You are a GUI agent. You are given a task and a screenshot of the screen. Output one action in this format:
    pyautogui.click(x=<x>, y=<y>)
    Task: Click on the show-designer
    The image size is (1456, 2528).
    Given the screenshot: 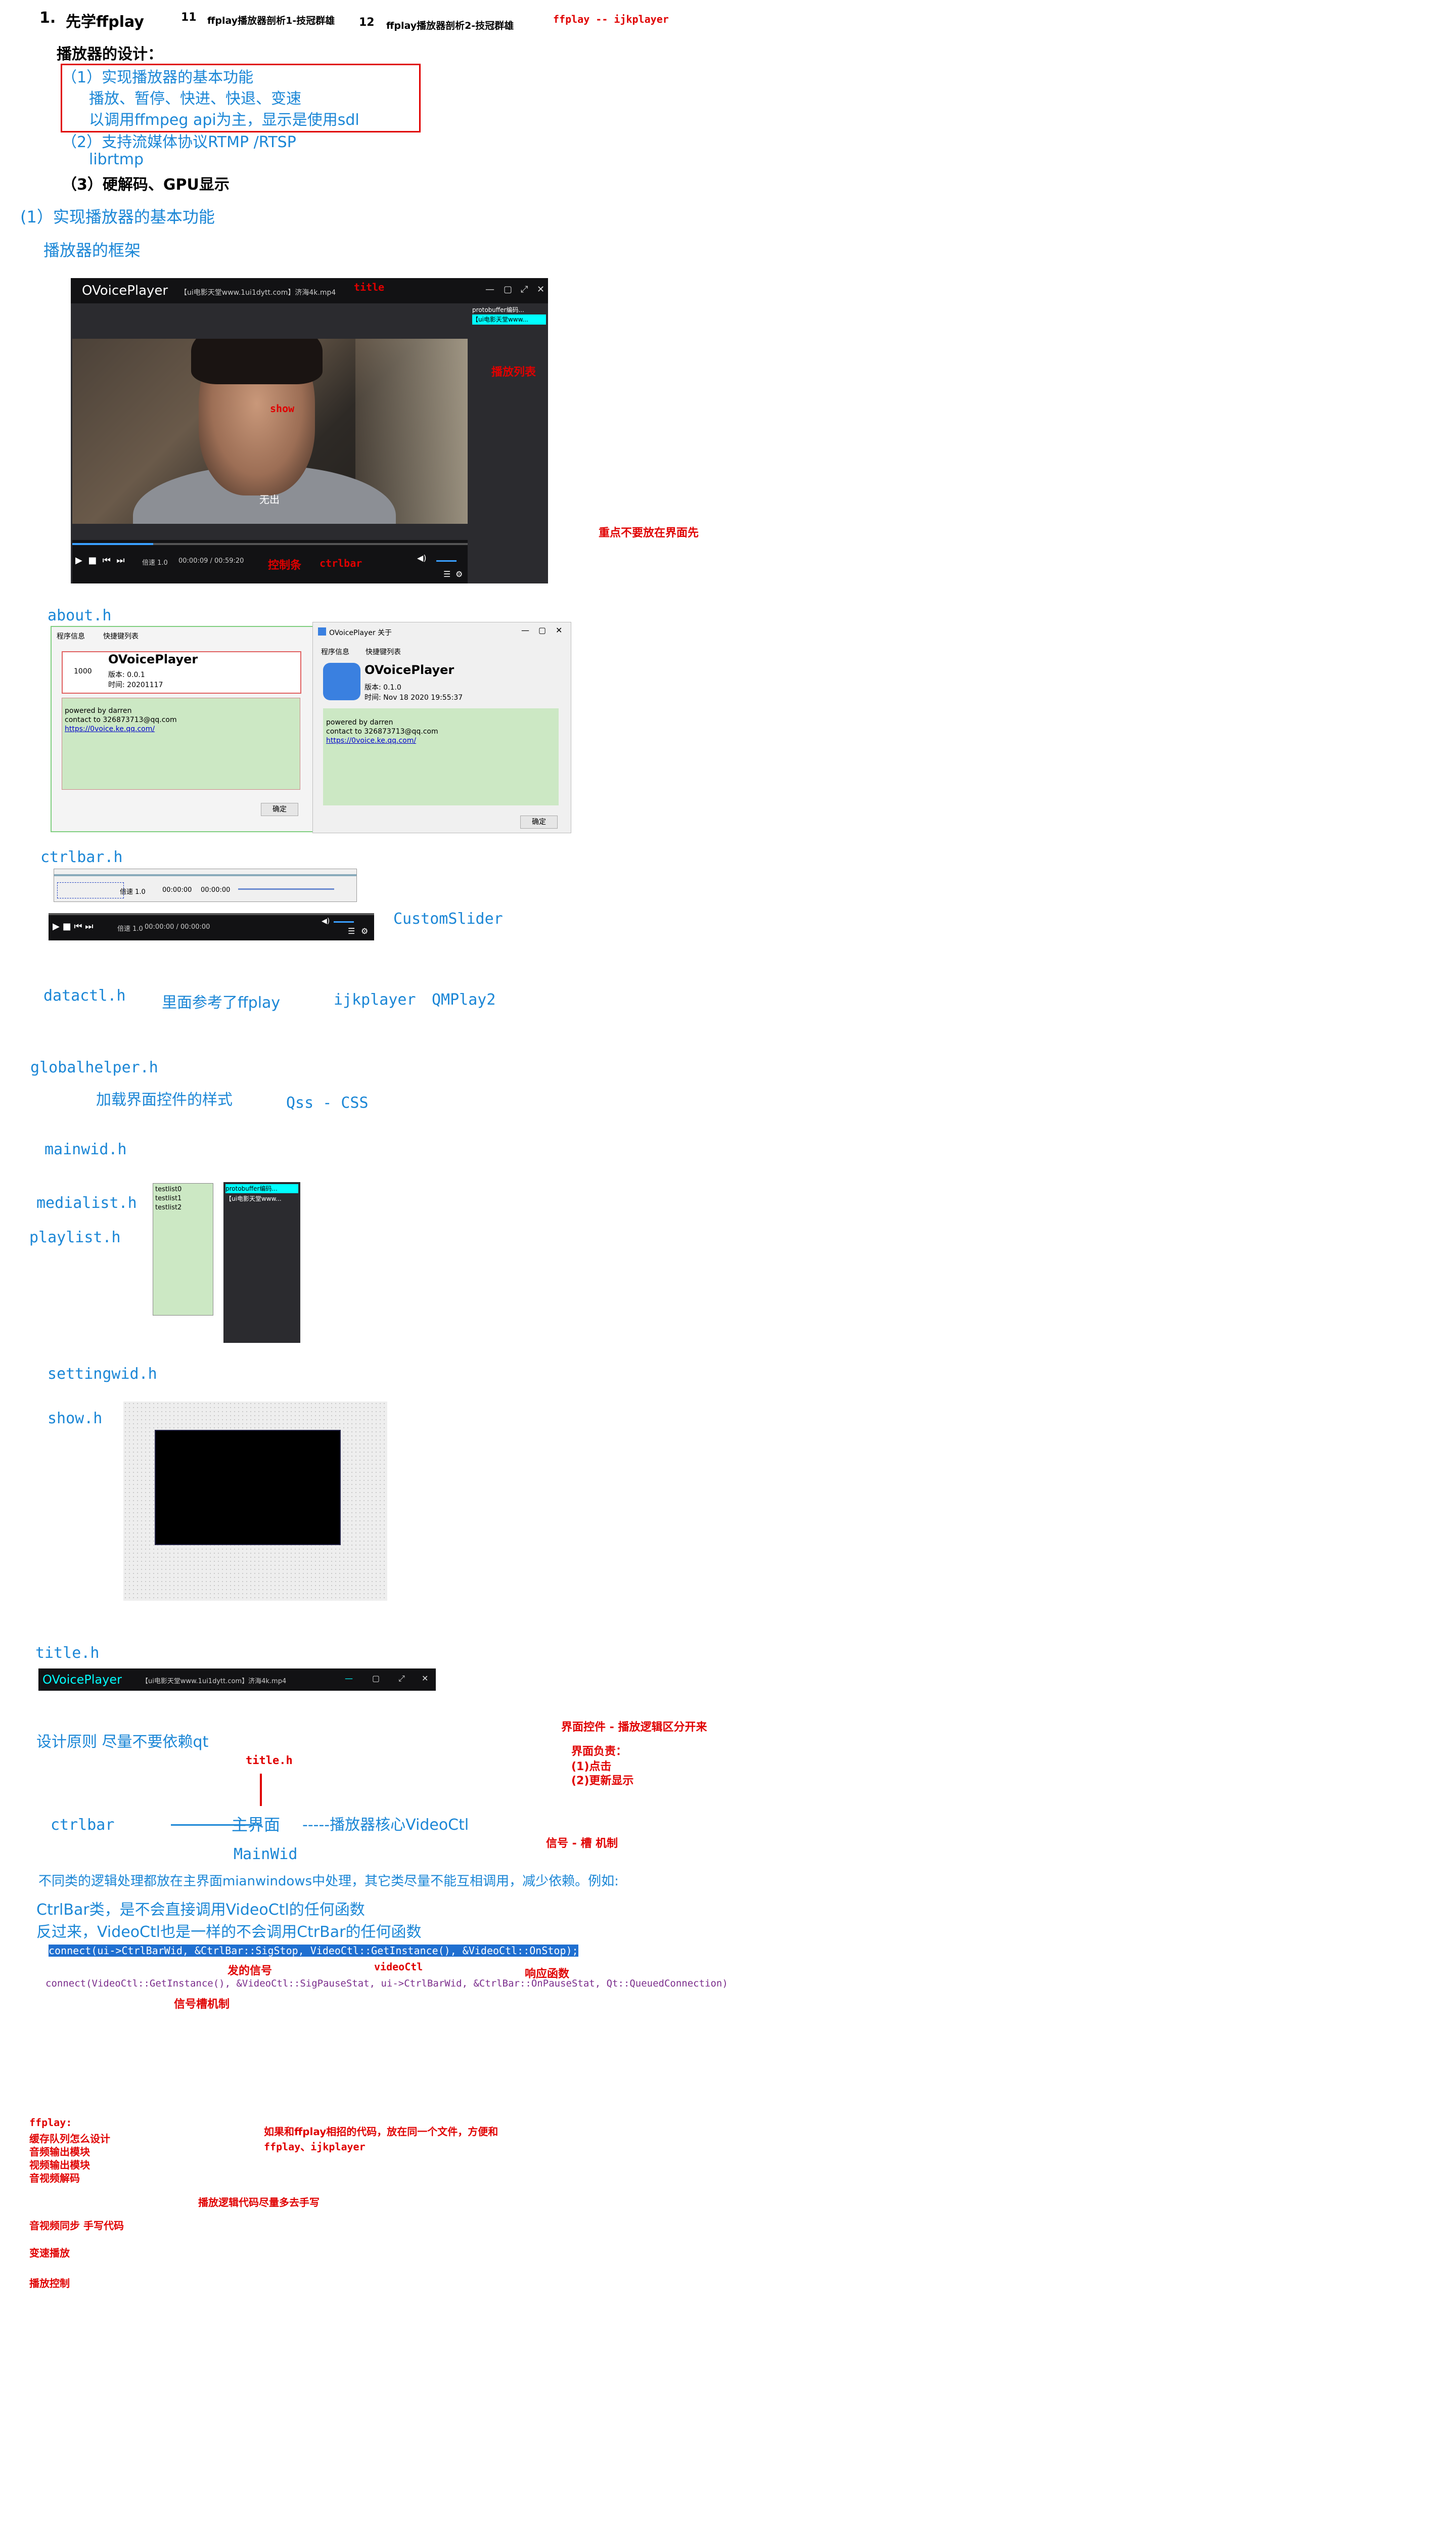 What is the action you would take?
    pyautogui.click(x=255, y=1502)
    